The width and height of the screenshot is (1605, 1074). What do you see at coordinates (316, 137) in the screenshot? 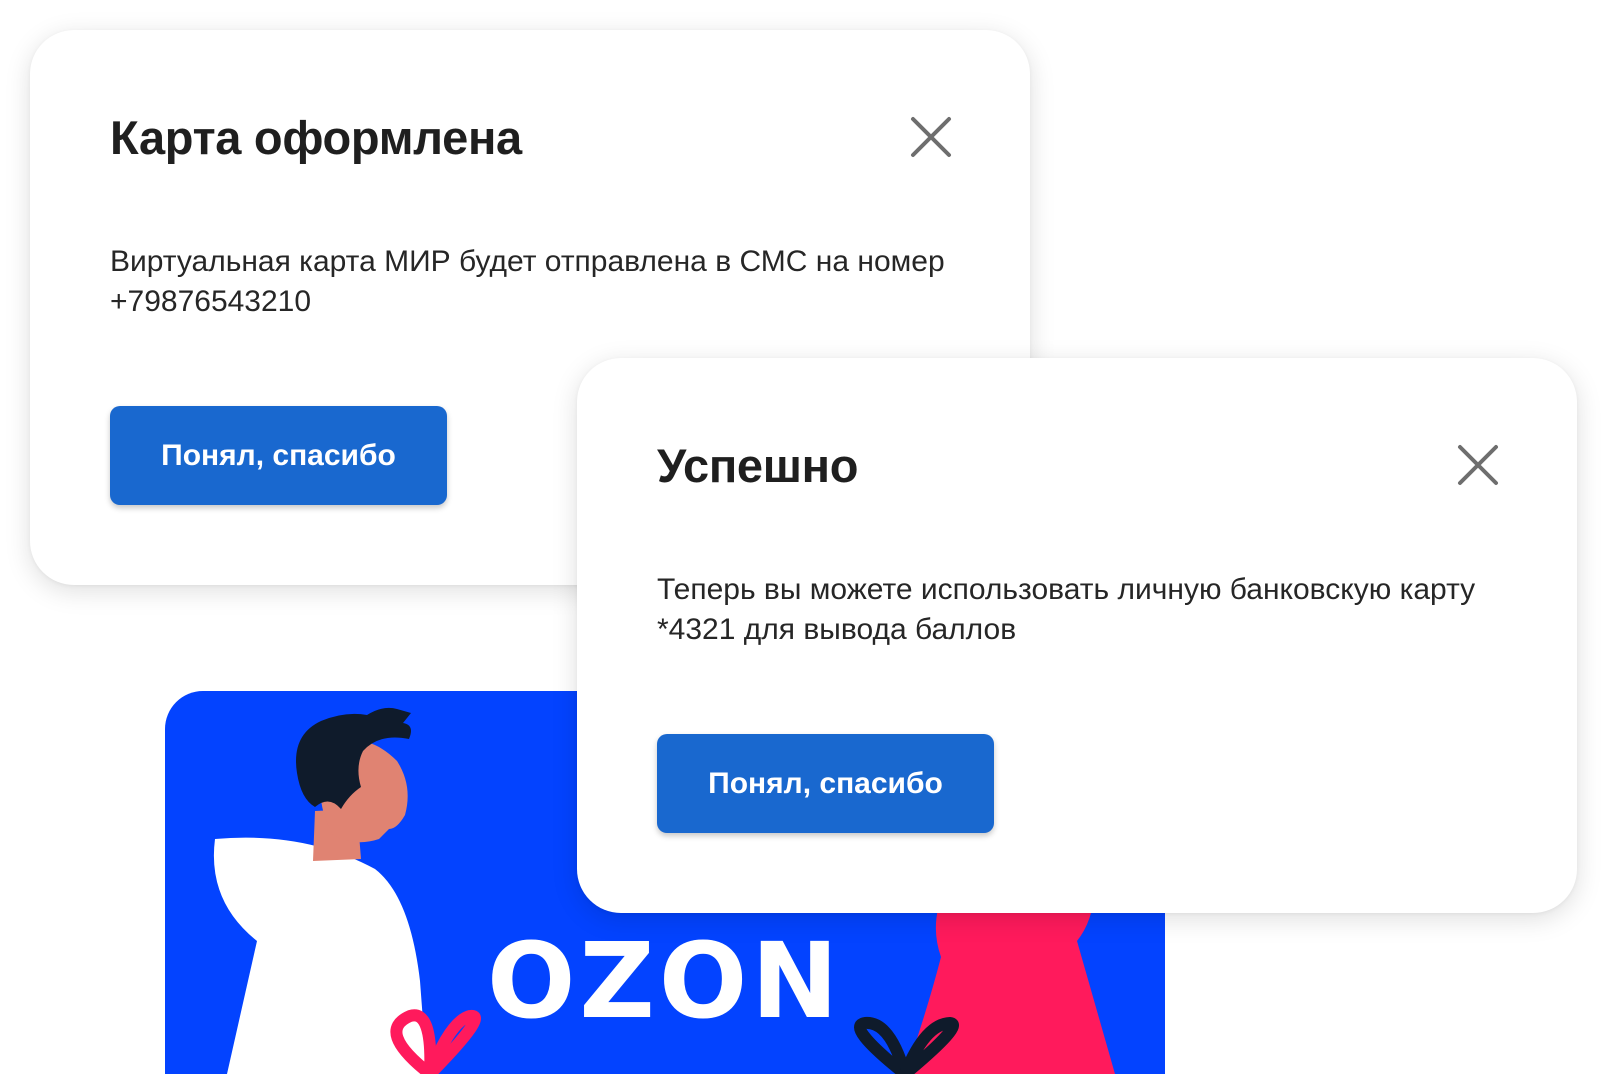
I see `dialog-title: Карта оформлена` at bounding box center [316, 137].